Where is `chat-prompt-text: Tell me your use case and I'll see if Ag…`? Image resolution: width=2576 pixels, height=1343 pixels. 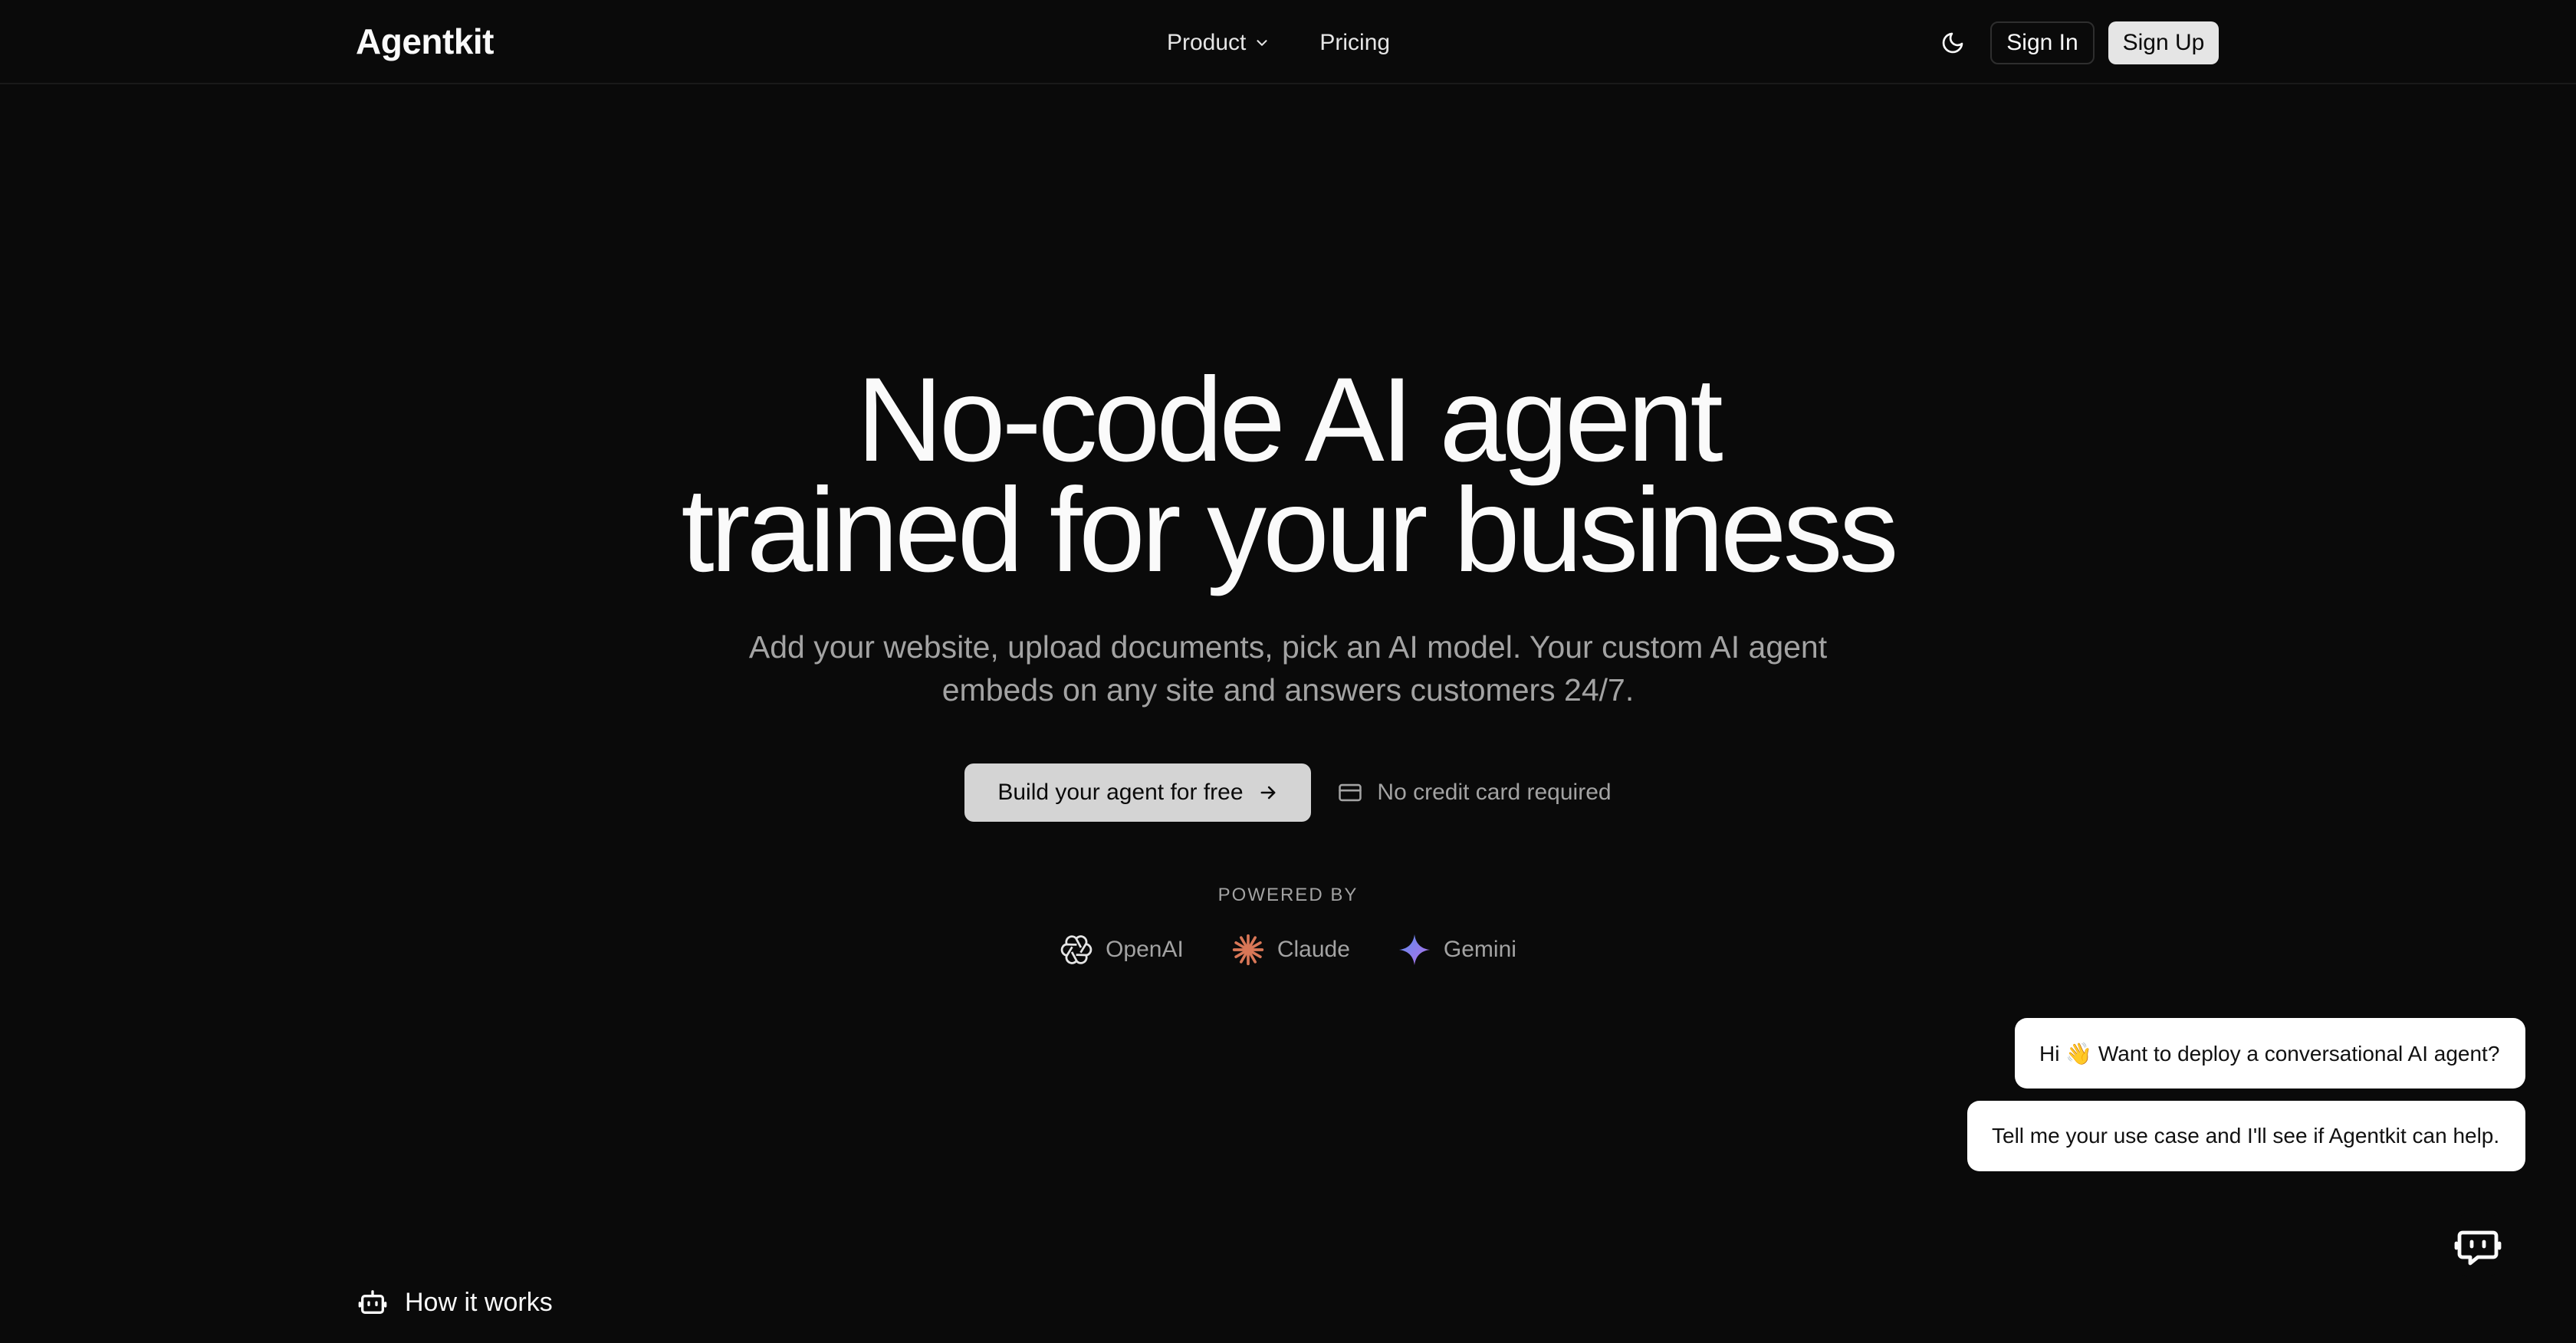 chat-prompt-text: Tell me your use case and I'll see if Ag… is located at coordinates (2246, 1136).